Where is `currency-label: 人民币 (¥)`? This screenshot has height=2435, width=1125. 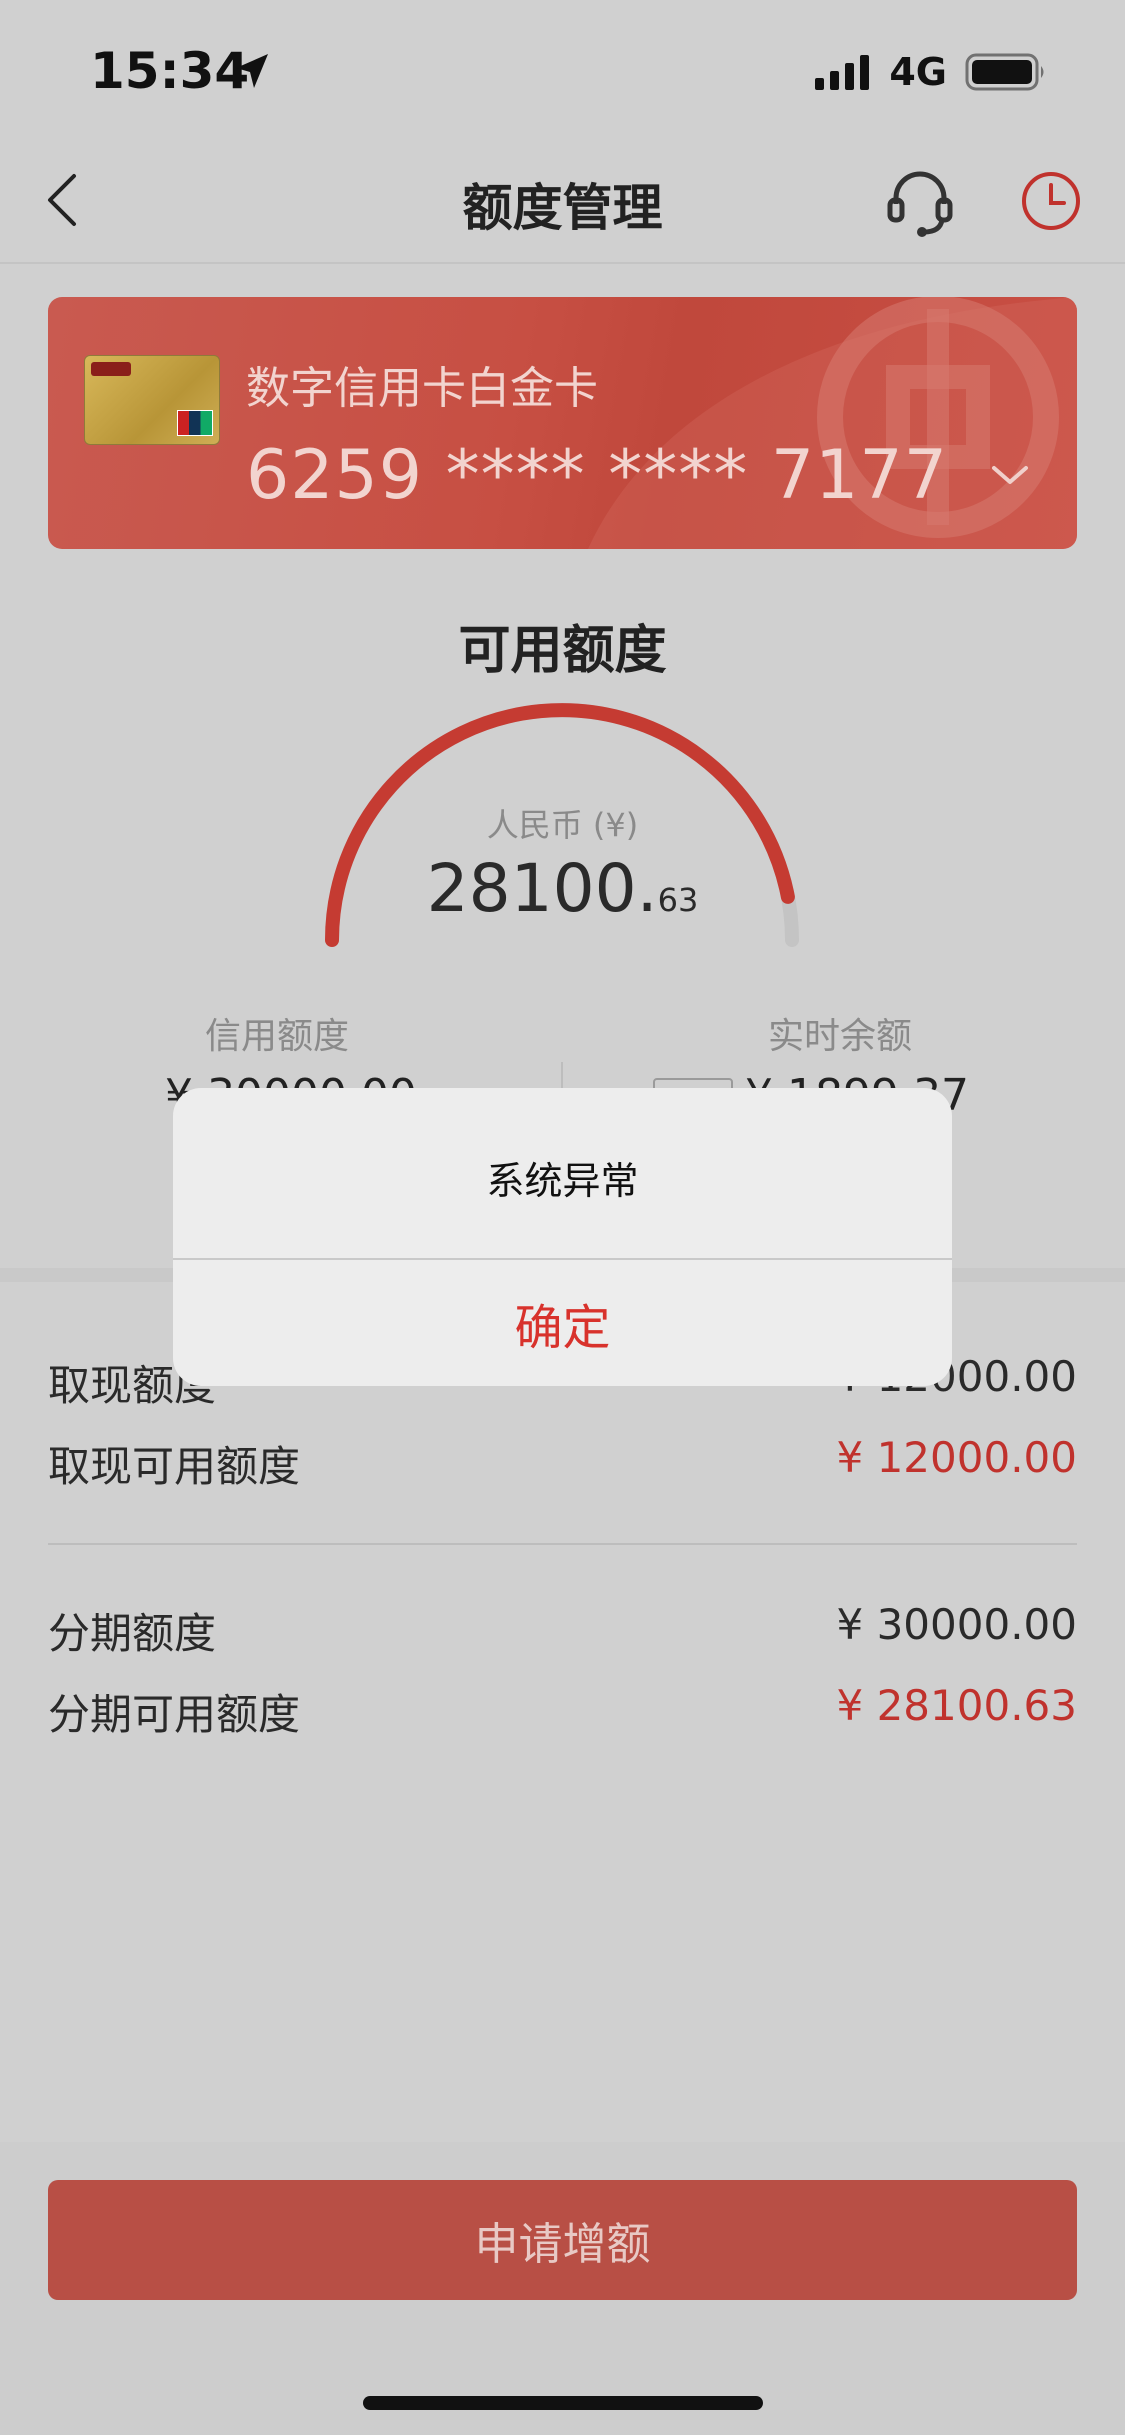
currency-label: 人民币 (¥) is located at coordinates (562, 825).